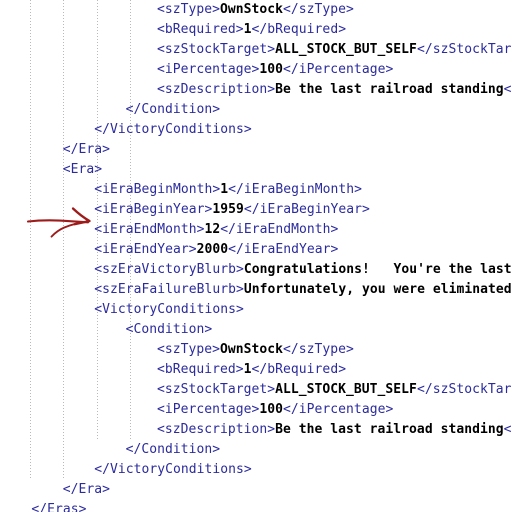 This screenshot has height=512, width=512. What do you see at coordinates (283, 249) in the screenshot?
I see `xml-tag: </iEraEndYear>` at bounding box center [283, 249].